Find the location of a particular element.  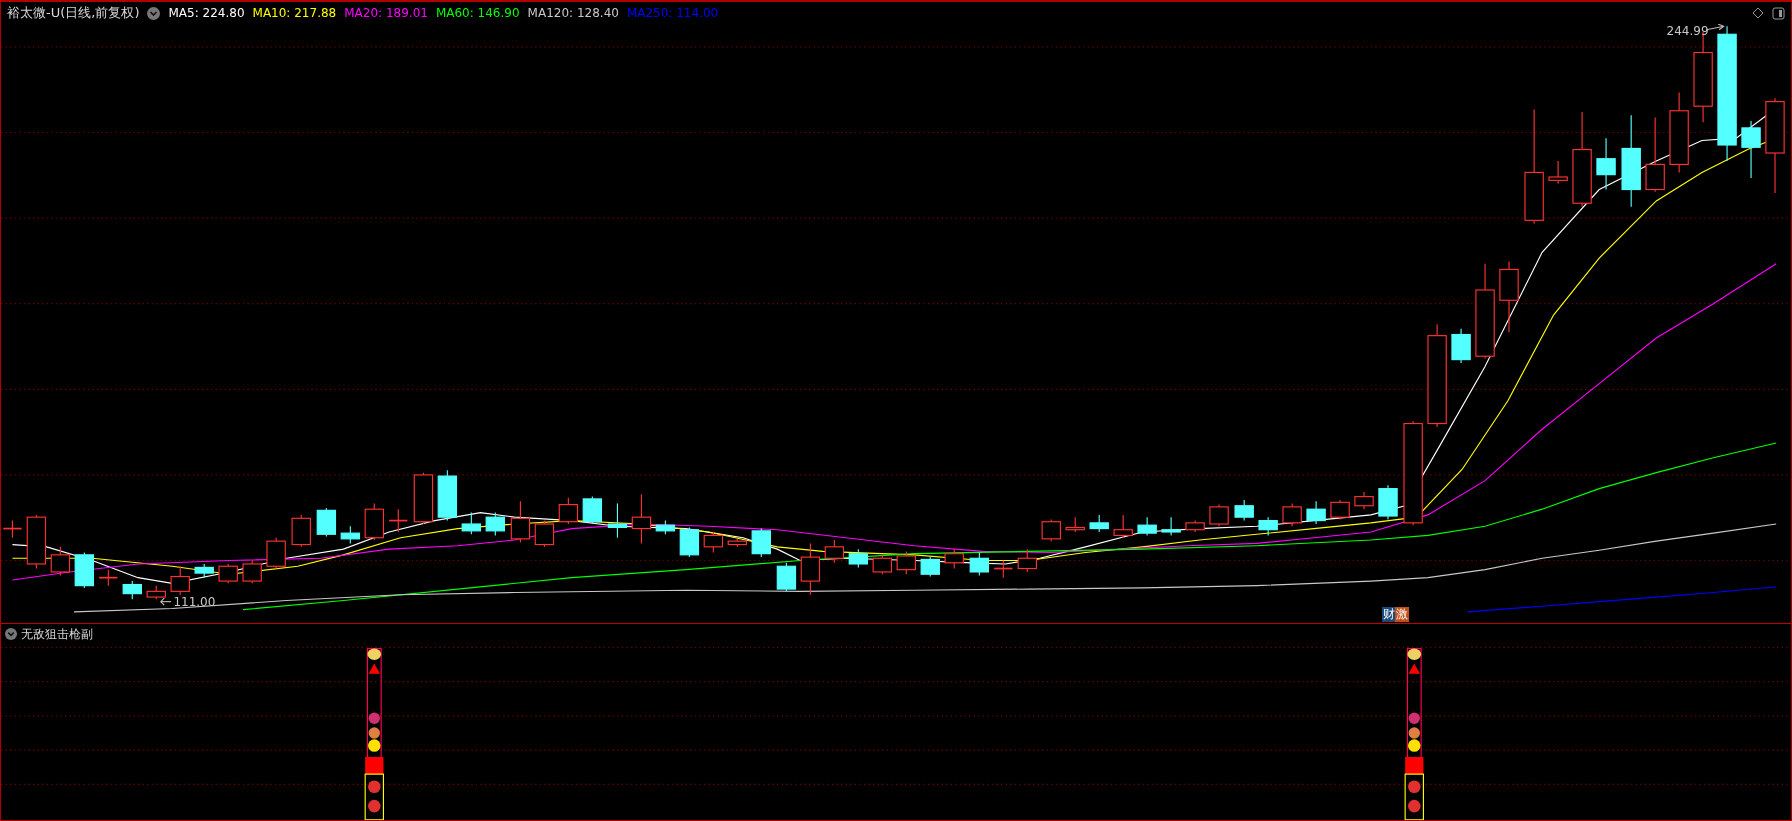

diamond-icon is located at coordinates (1758, 13).